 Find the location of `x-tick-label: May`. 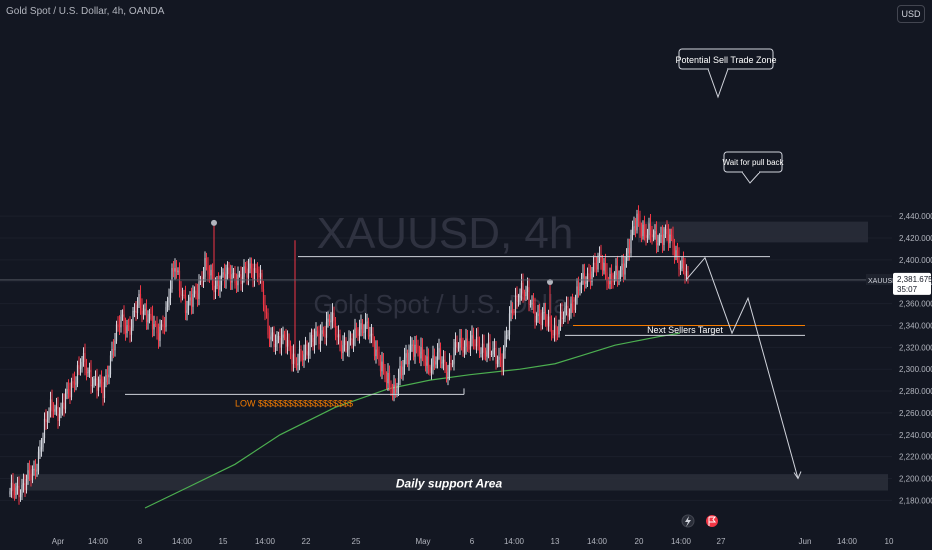

x-tick-label: May is located at coordinates (422, 541).